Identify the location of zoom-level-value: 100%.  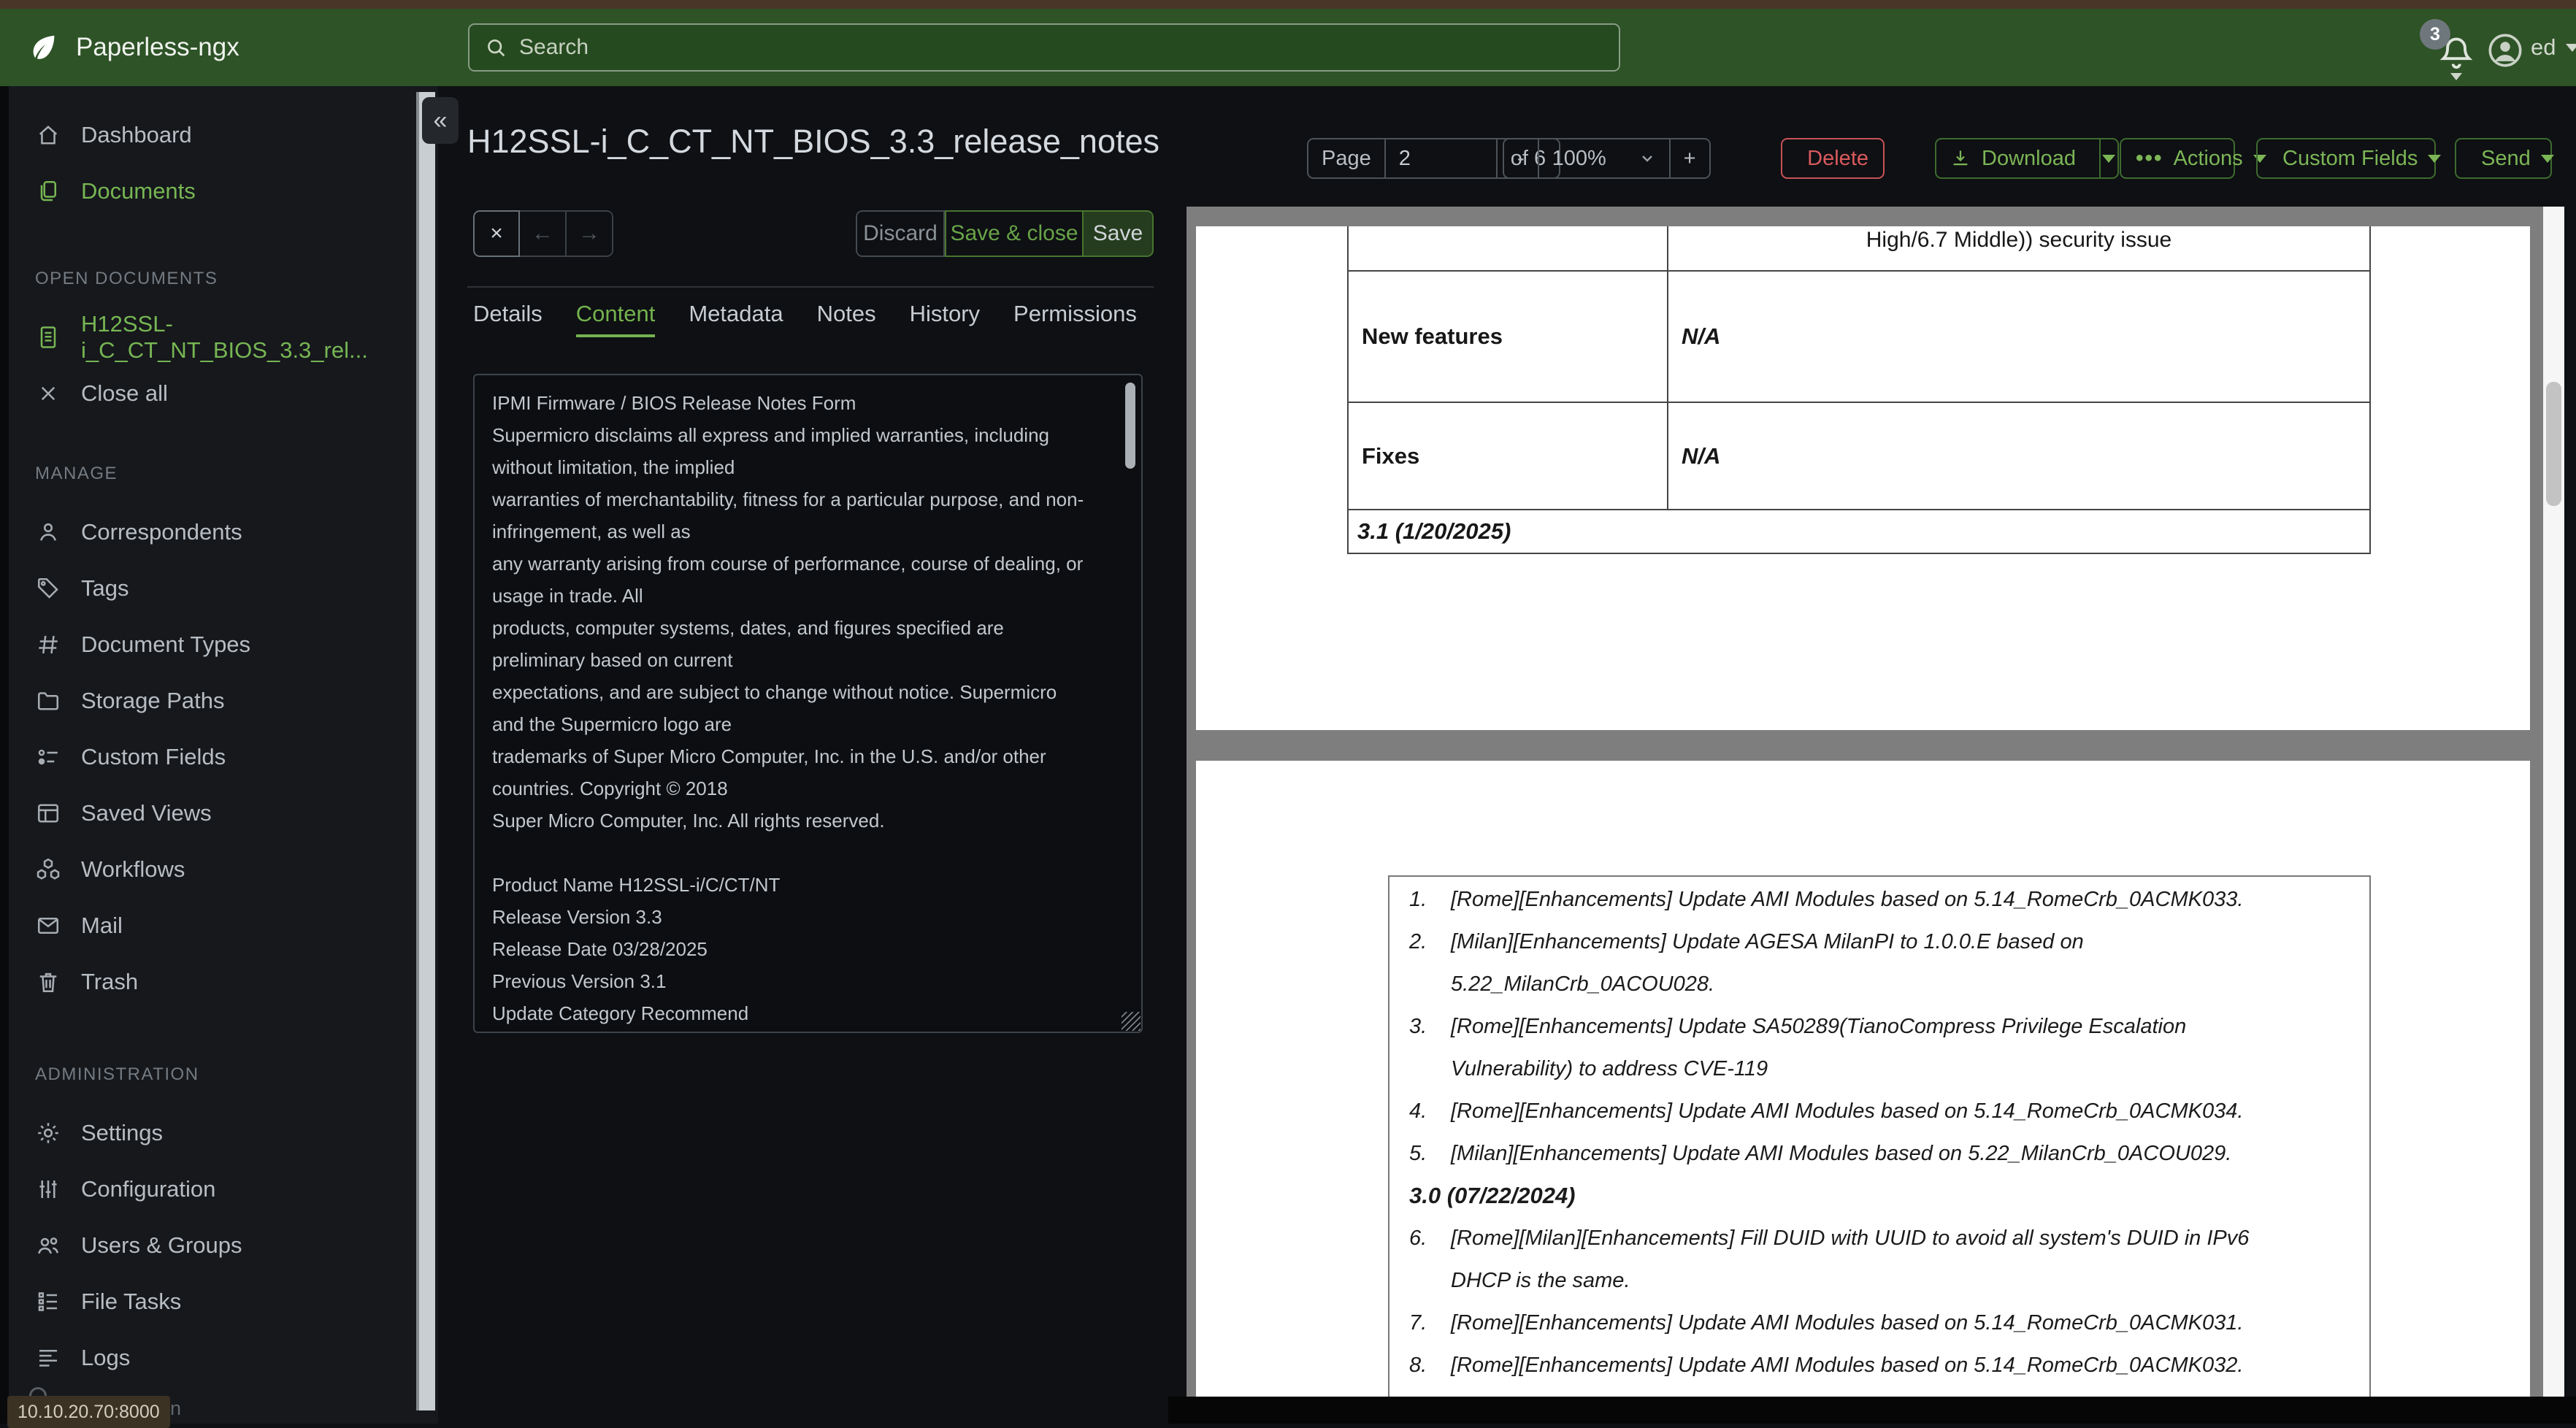
(1579, 159).